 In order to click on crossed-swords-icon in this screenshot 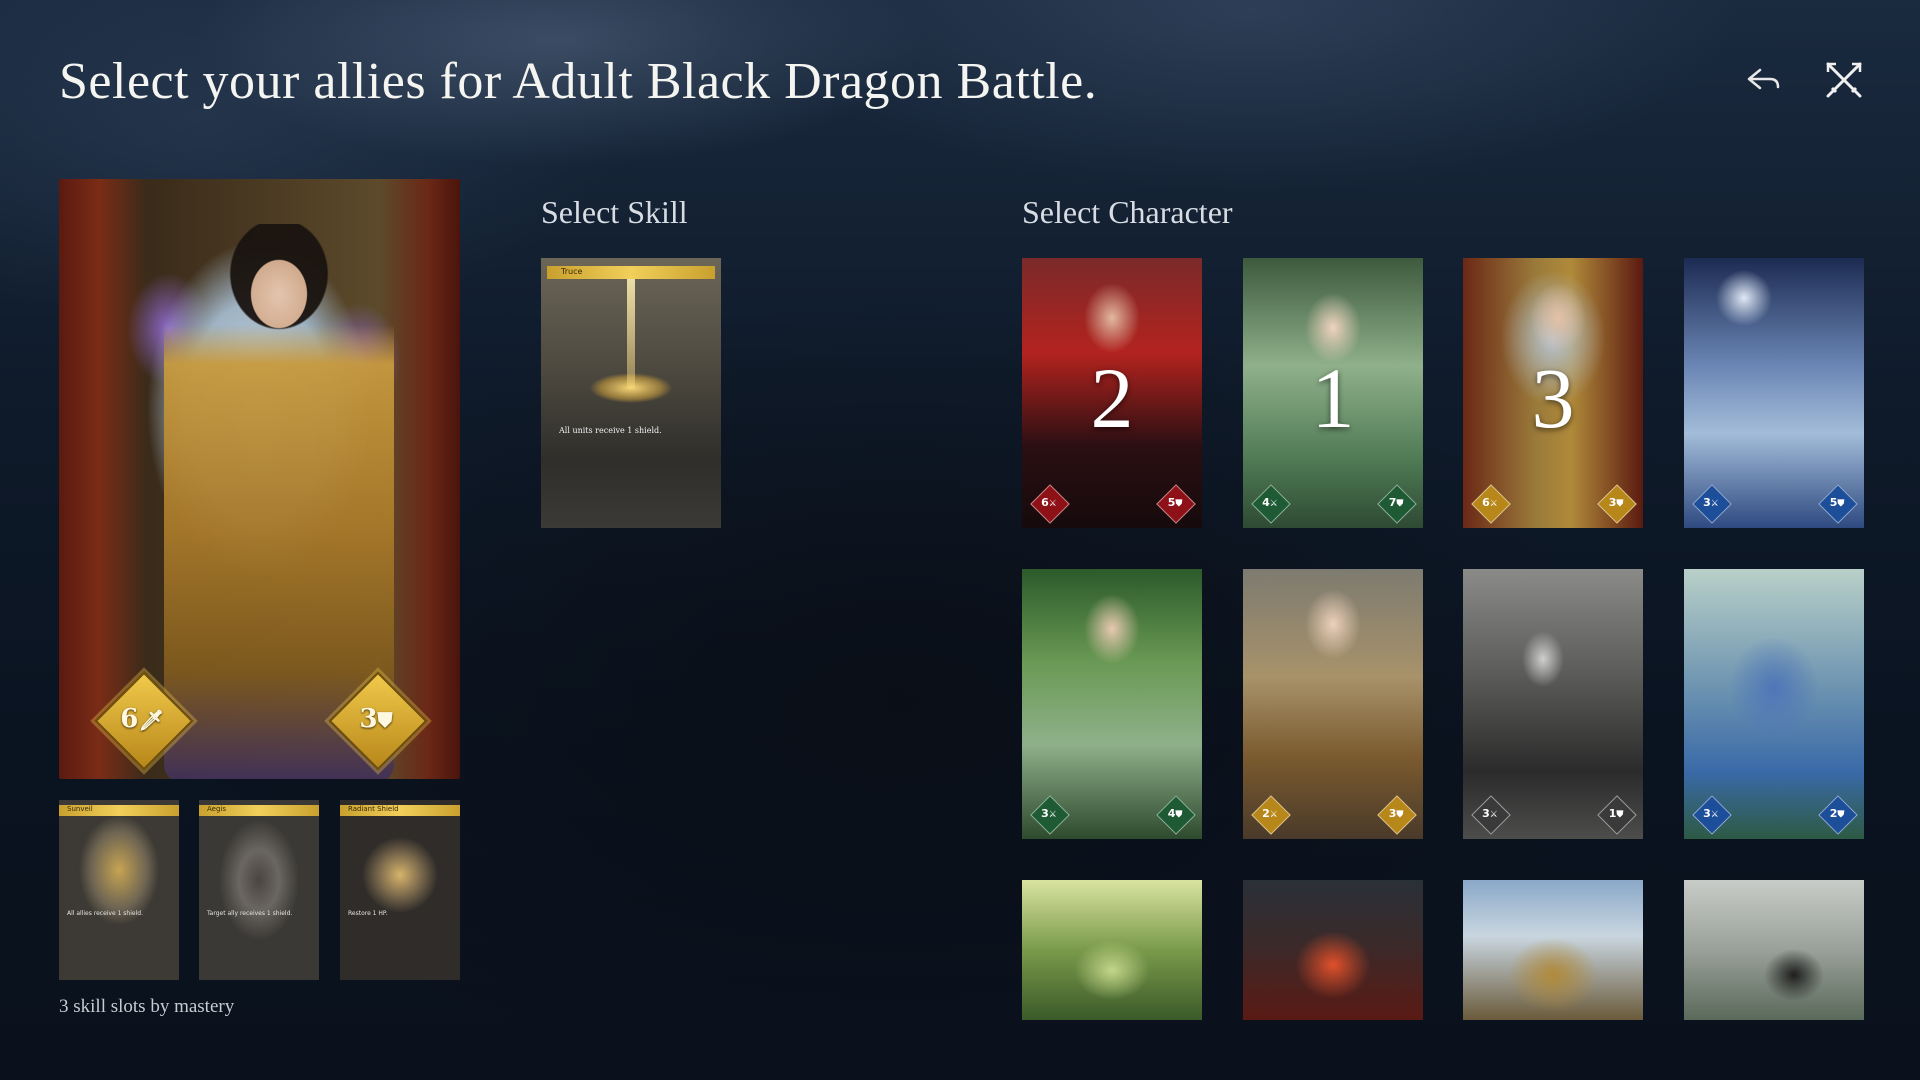, I will do `click(1844, 80)`.